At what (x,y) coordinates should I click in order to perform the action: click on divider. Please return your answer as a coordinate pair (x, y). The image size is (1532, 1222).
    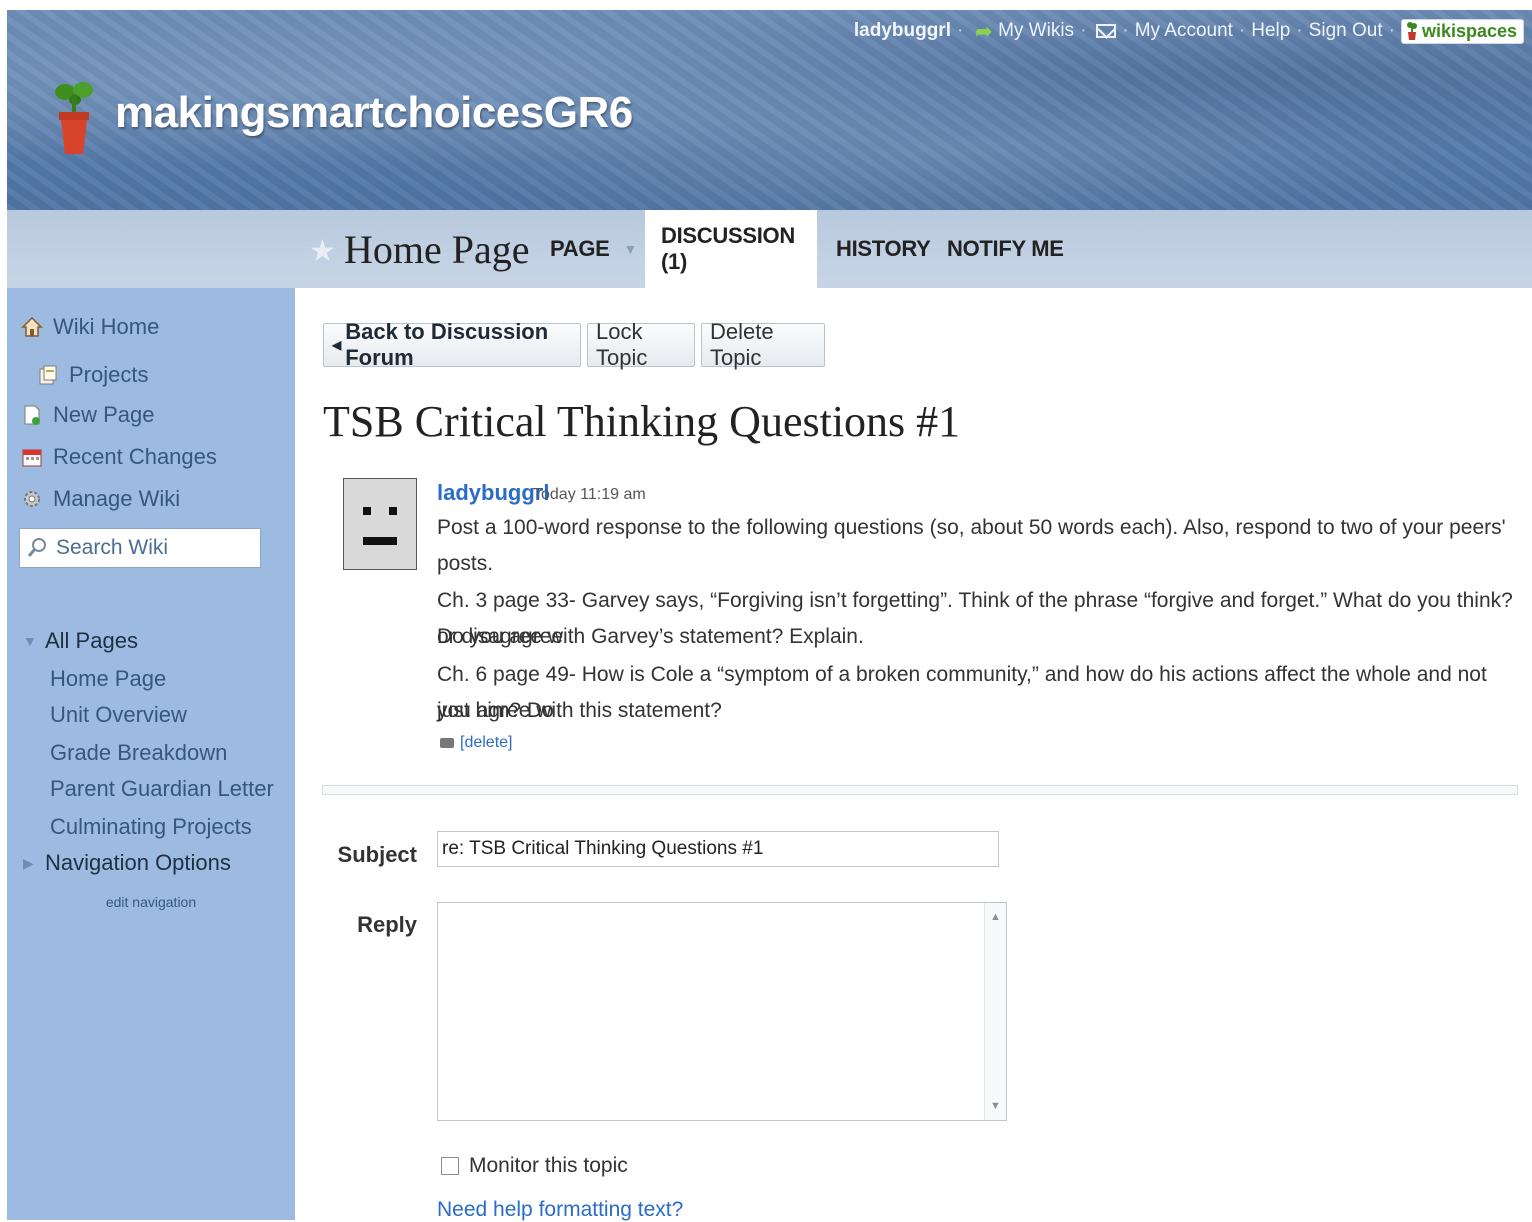
    Looking at the image, I should click on (920, 790).